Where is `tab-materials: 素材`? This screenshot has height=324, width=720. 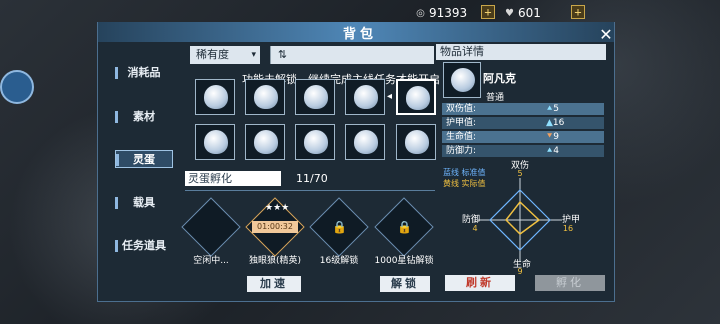 tab-materials: 素材 is located at coordinates (144, 117).